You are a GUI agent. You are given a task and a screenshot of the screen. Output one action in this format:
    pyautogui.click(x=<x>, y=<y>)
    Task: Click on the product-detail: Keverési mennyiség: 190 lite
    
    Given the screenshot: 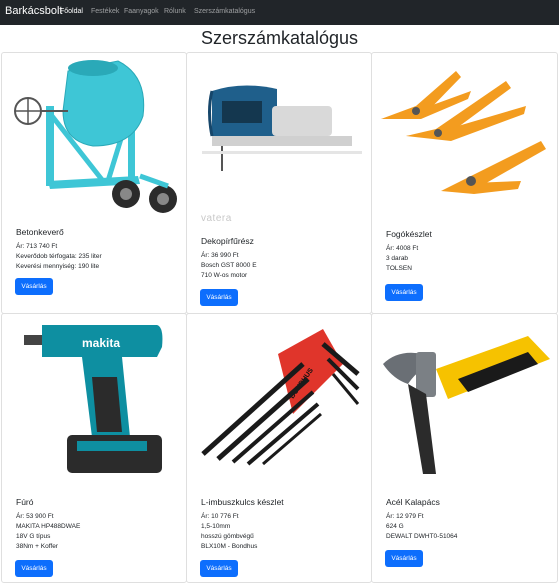 What is the action you would take?
    pyautogui.click(x=58, y=266)
    